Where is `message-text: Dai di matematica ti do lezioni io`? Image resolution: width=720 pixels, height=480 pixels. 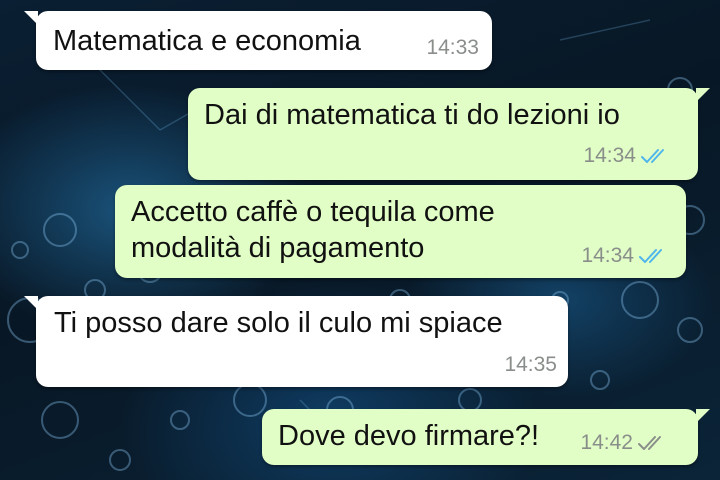 message-text: Dai di matematica ti do lezioni io is located at coordinates (412, 115).